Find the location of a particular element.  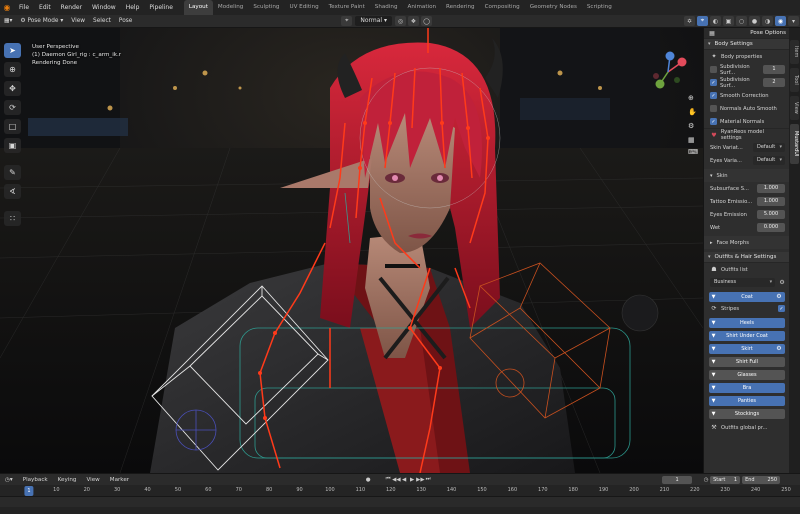

subdiv-surf-1-levels: 1 is located at coordinates (773, 69).